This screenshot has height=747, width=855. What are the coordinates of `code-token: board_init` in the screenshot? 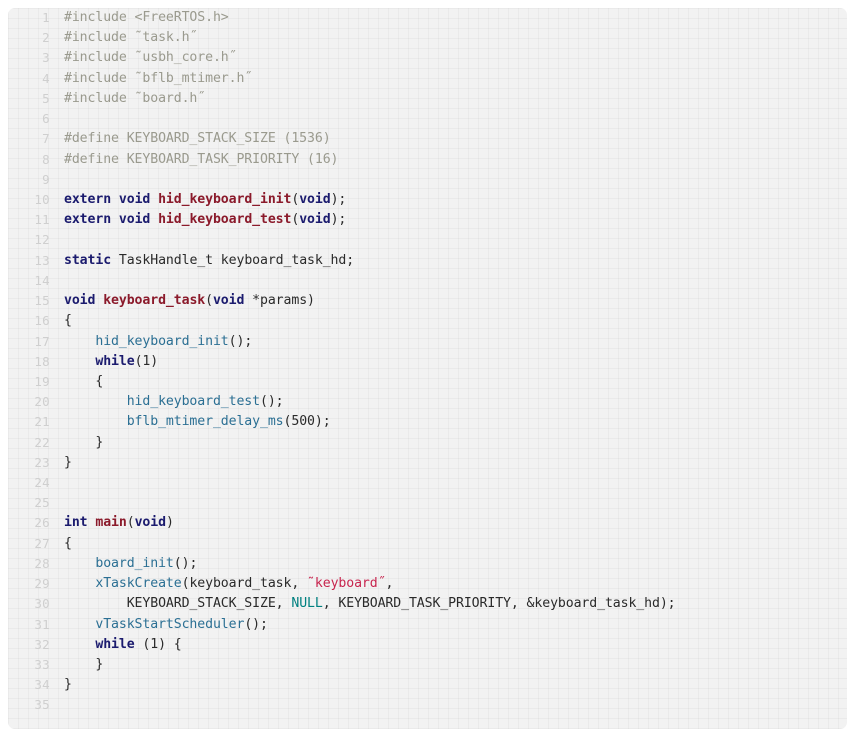 It's located at (134, 563).